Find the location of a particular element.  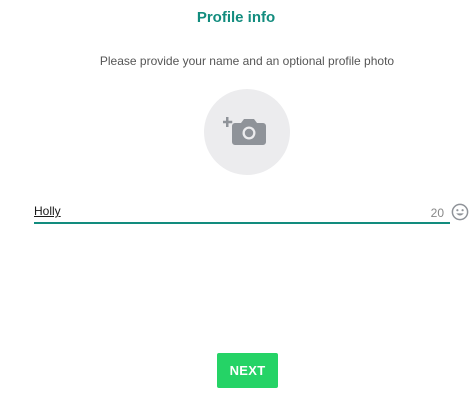

add-camera-icon is located at coordinates (244, 131).